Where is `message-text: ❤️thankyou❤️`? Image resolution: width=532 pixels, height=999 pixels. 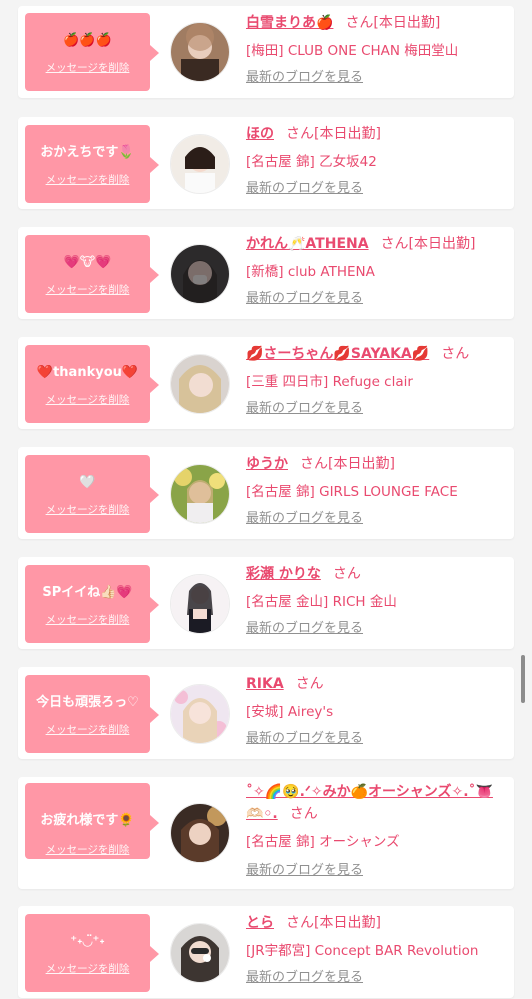
message-text: ❤️thankyou❤️ is located at coordinates (87, 372).